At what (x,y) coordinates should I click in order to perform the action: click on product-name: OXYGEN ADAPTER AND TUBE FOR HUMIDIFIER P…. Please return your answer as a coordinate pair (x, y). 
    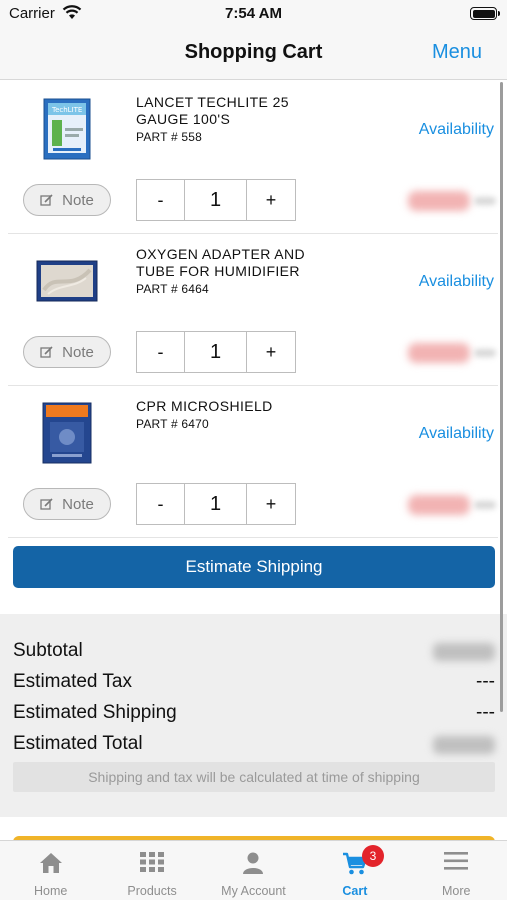
    Looking at the image, I should click on (236, 272).